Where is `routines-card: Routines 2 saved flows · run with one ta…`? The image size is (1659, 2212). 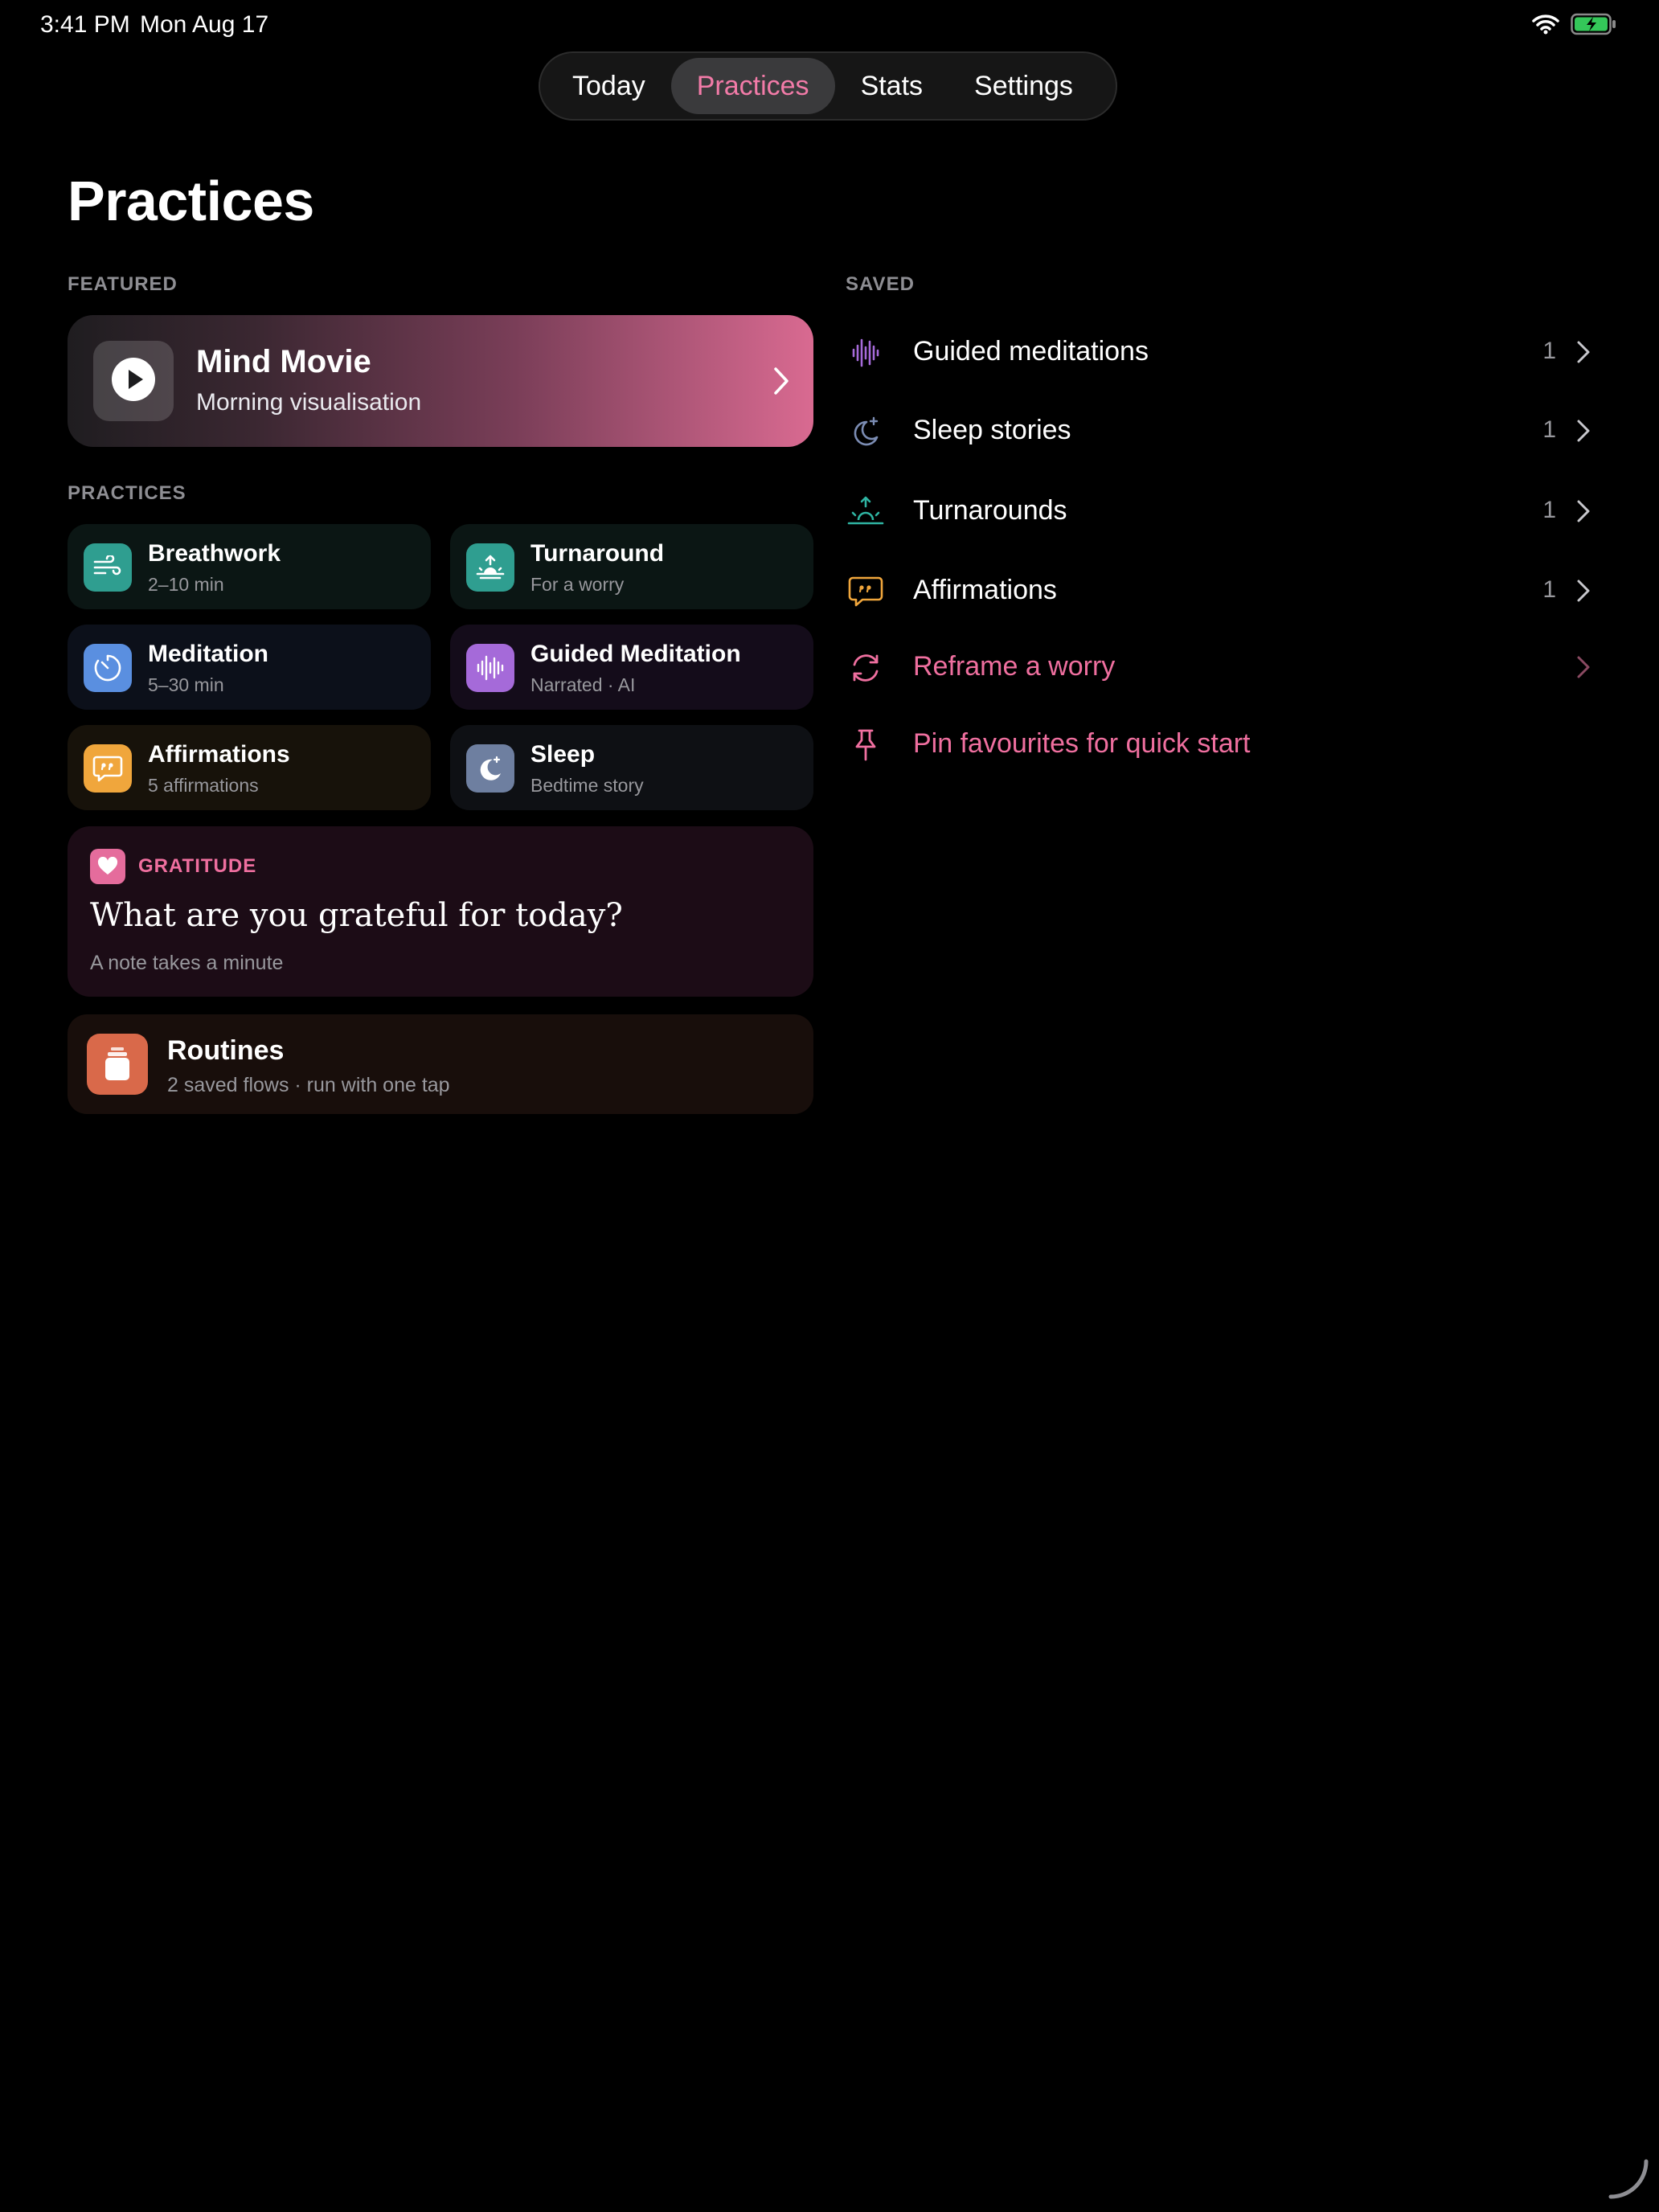 routines-card: Routines 2 saved flows · run with one ta… is located at coordinates (441, 1064).